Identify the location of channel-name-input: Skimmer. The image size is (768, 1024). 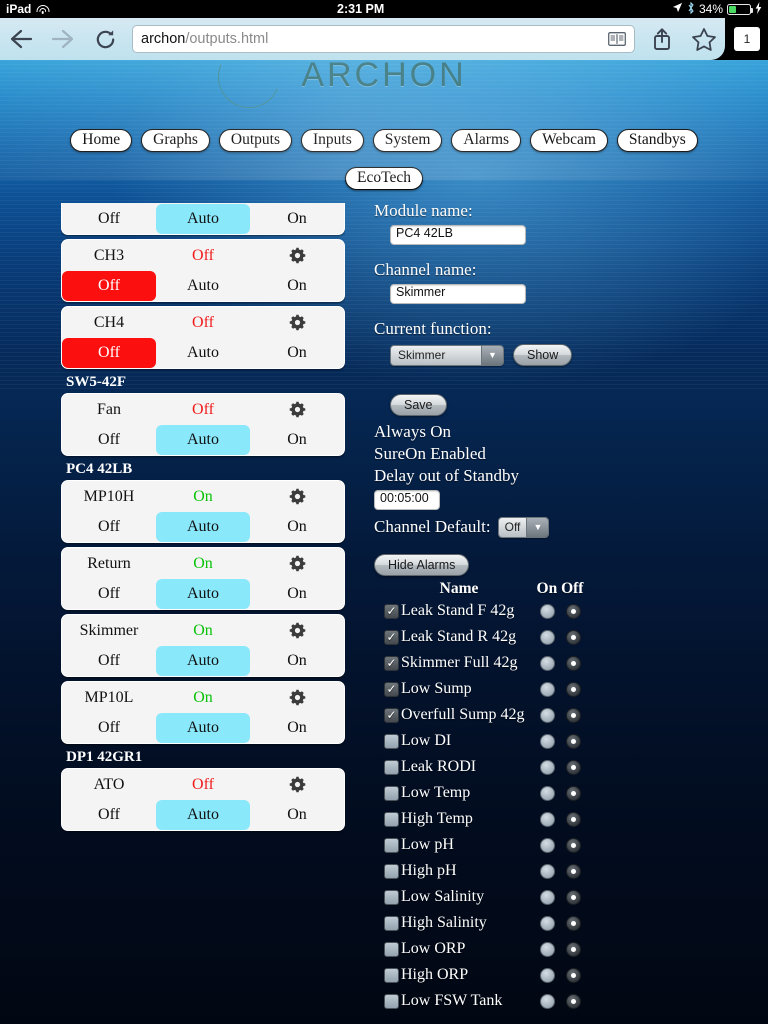
(458, 294).